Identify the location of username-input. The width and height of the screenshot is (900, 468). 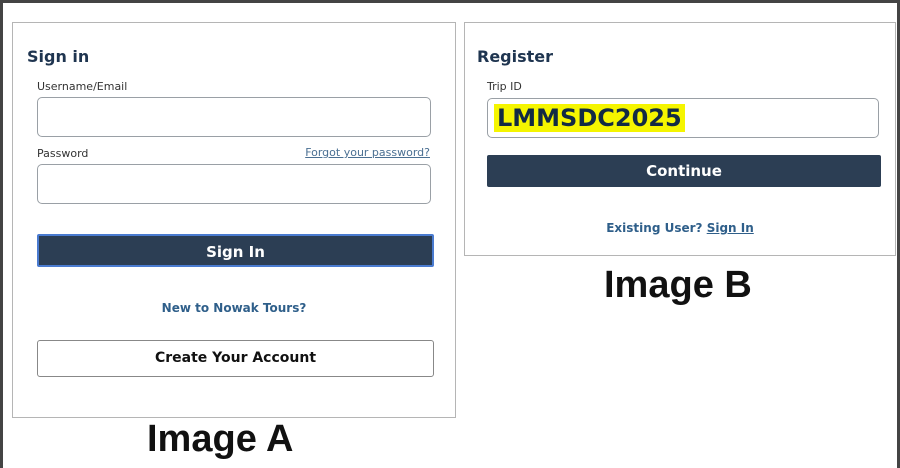
(234, 117).